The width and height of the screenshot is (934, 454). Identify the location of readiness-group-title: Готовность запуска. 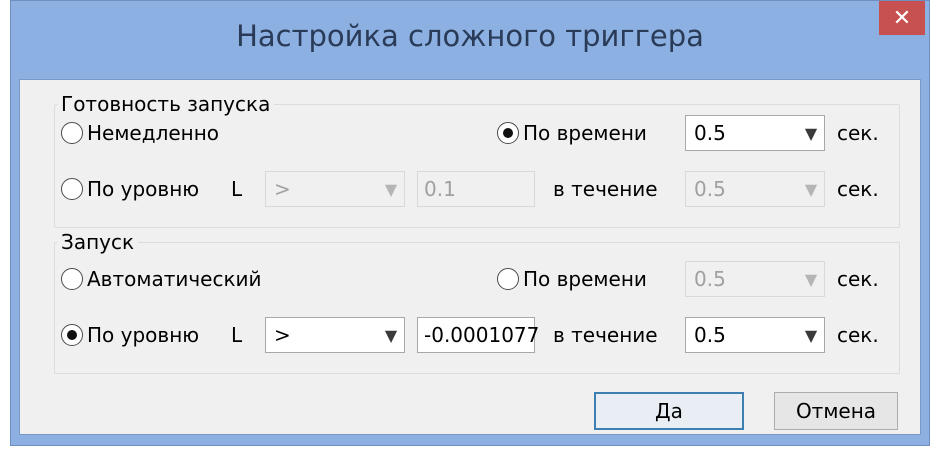
(166, 104).